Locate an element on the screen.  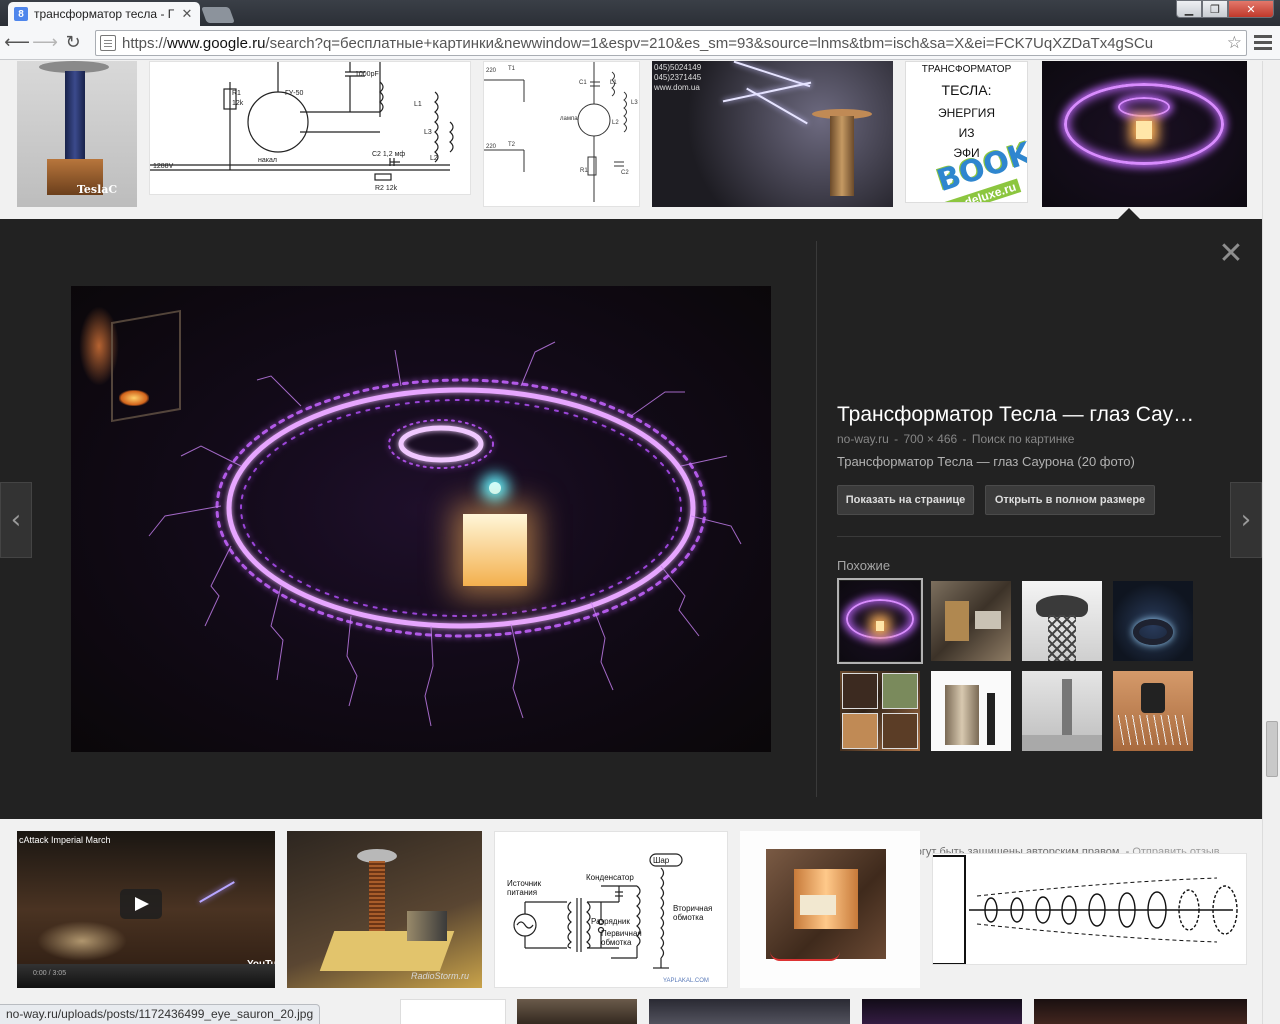
svg-text: накал is located at coordinates (267, 160).